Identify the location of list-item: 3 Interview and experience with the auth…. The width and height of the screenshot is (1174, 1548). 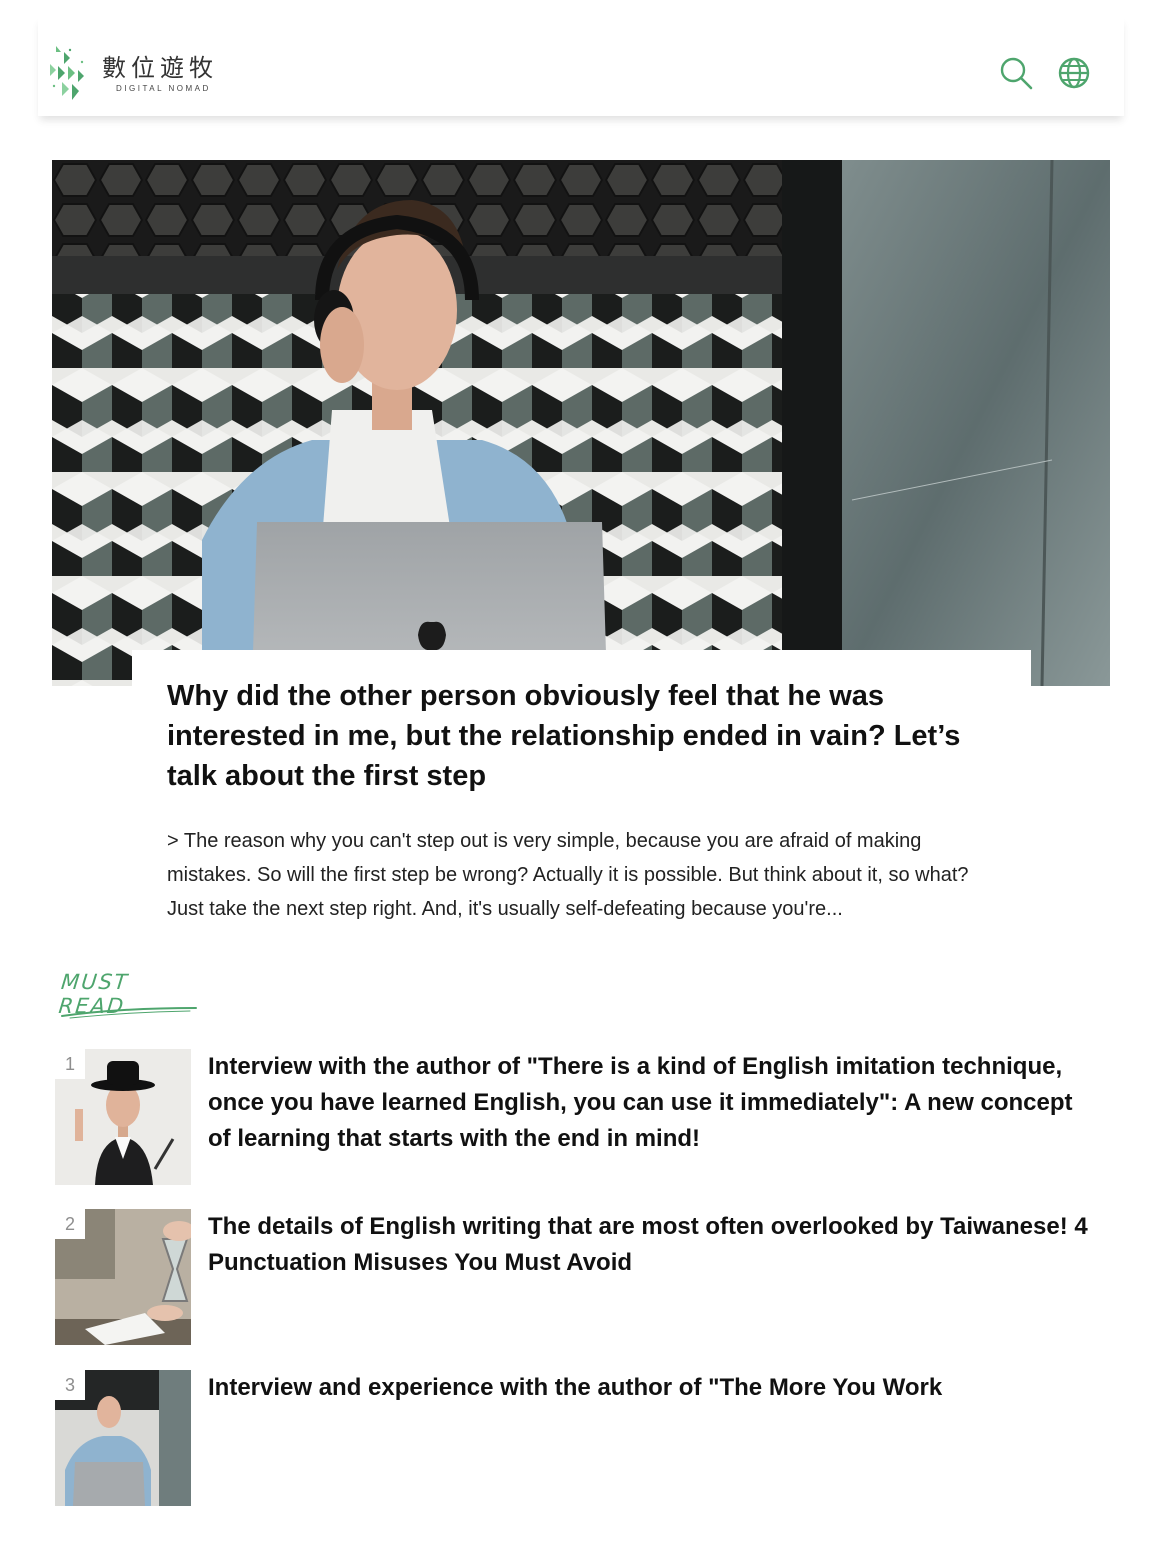
(585, 1438).